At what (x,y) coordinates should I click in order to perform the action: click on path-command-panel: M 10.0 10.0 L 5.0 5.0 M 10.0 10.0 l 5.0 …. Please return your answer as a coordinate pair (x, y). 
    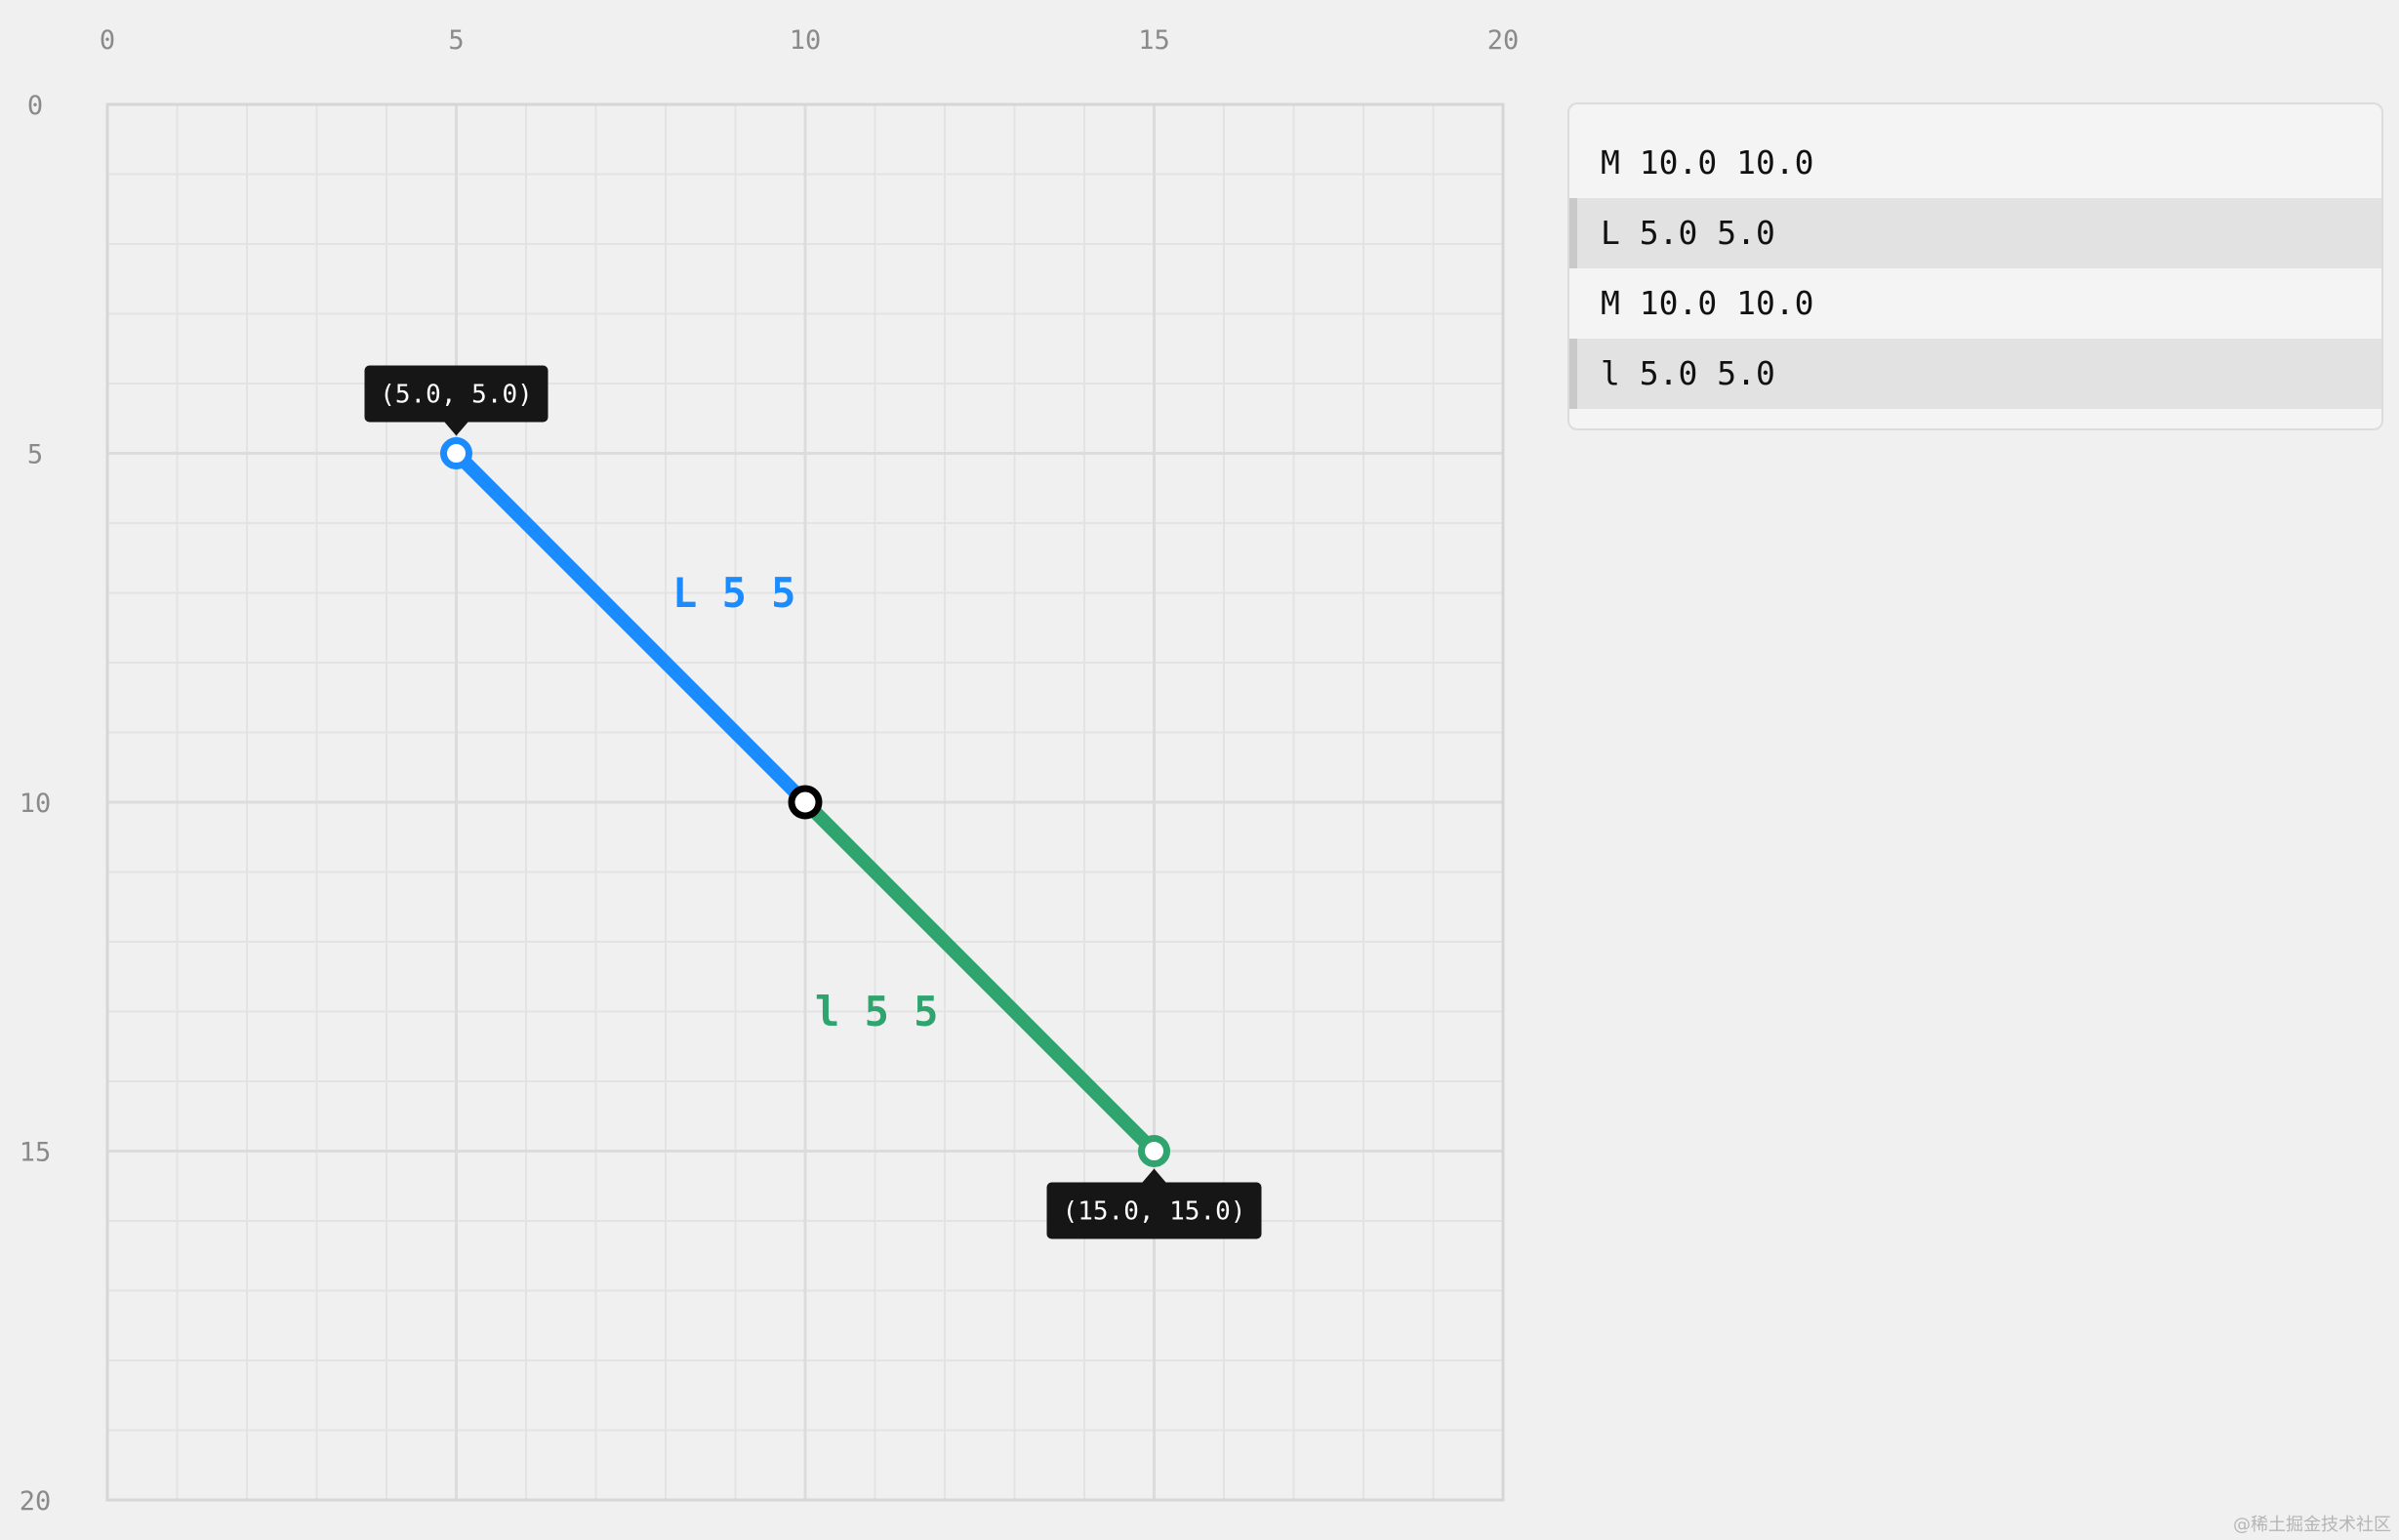
    Looking at the image, I should click on (1975, 266).